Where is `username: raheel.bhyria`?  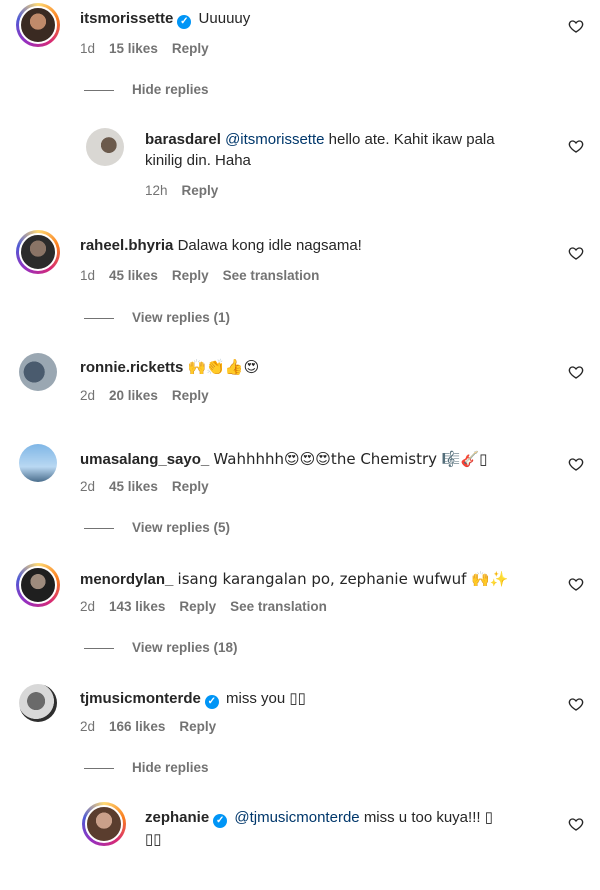 username: raheel.bhyria is located at coordinates (126, 245).